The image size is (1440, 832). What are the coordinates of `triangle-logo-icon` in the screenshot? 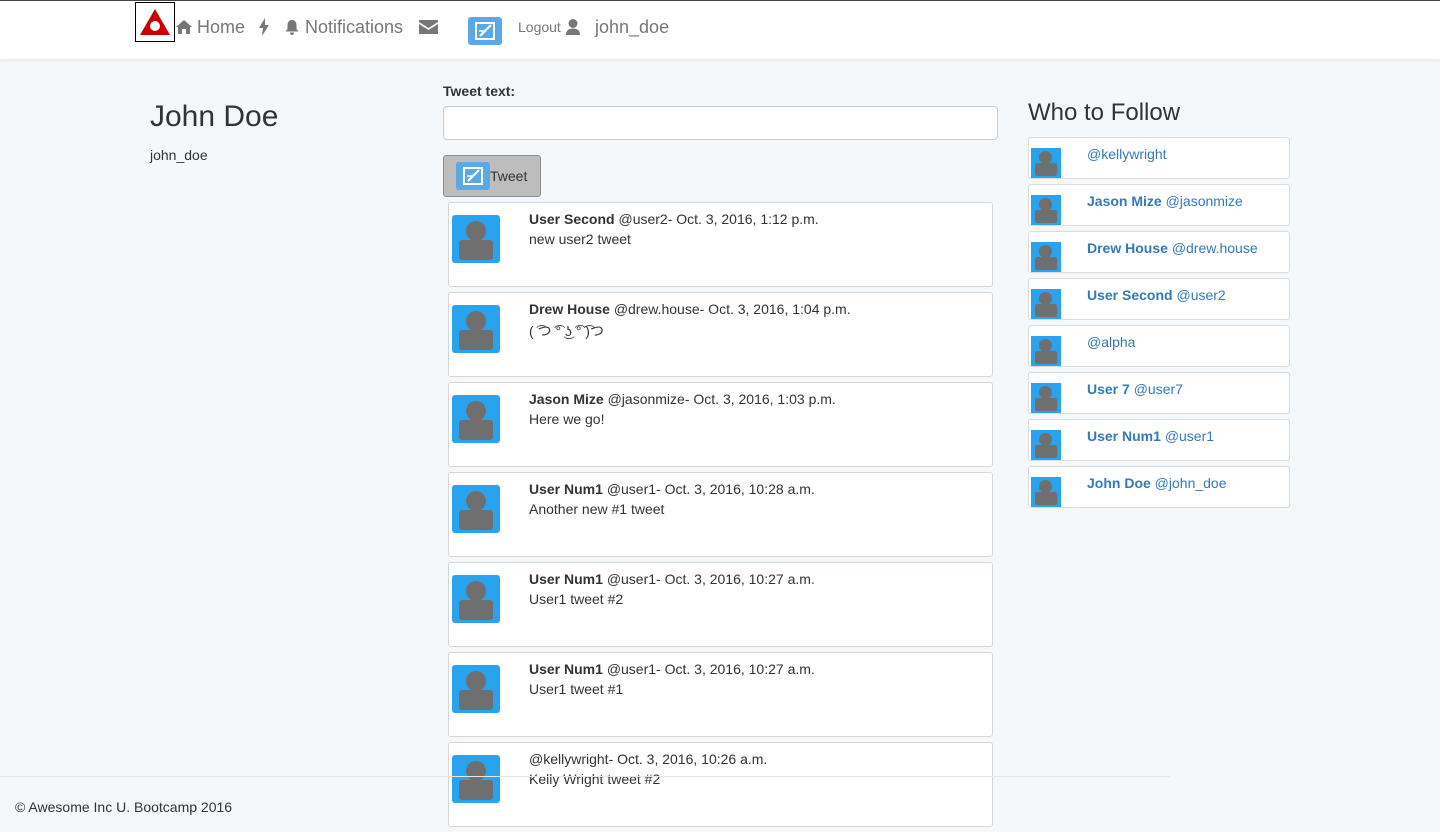 It's located at (155, 22).